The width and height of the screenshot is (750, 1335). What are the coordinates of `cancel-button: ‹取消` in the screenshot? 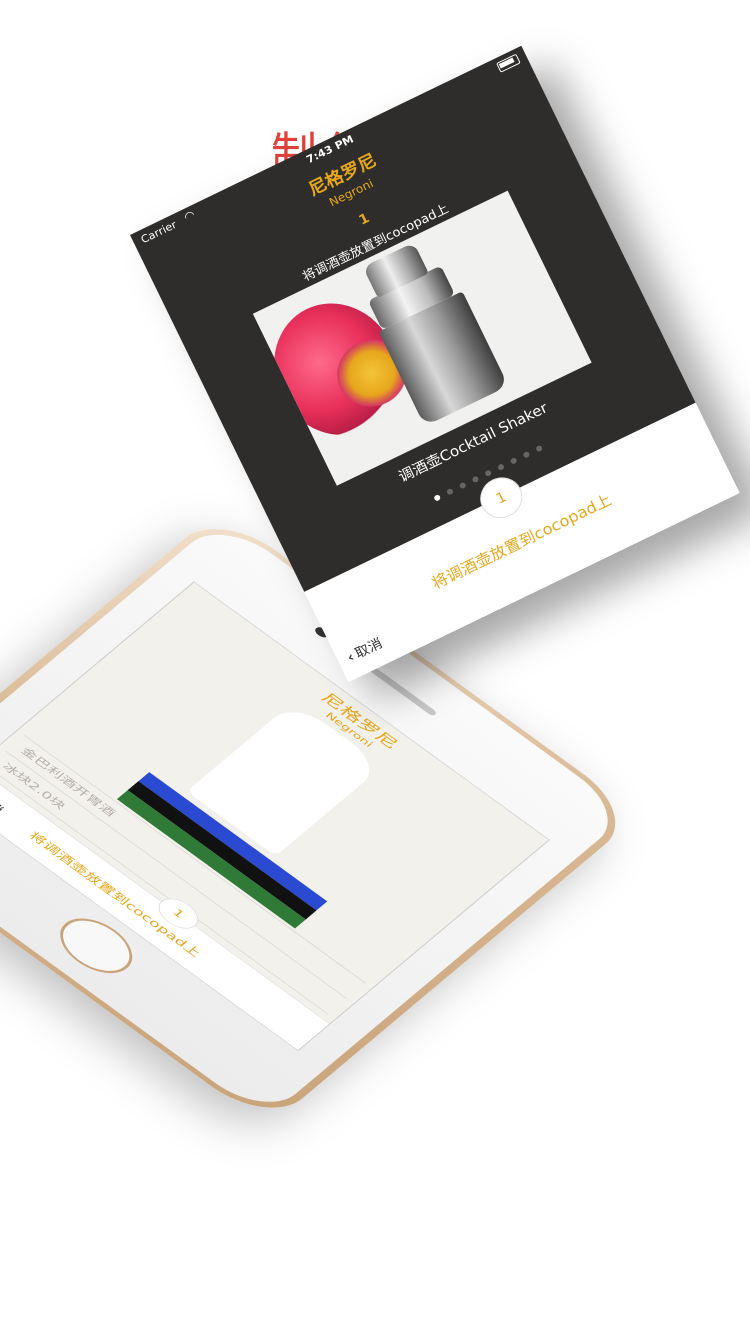 It's located at (365, 649).